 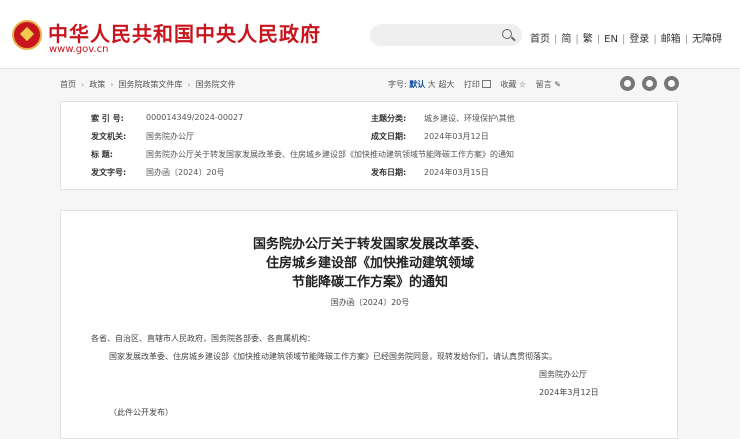 What do you see at coordinates (141, 412) in the screenshot?
I see `publication-note: （此件公开发布）` at bounding box center [141, 412].